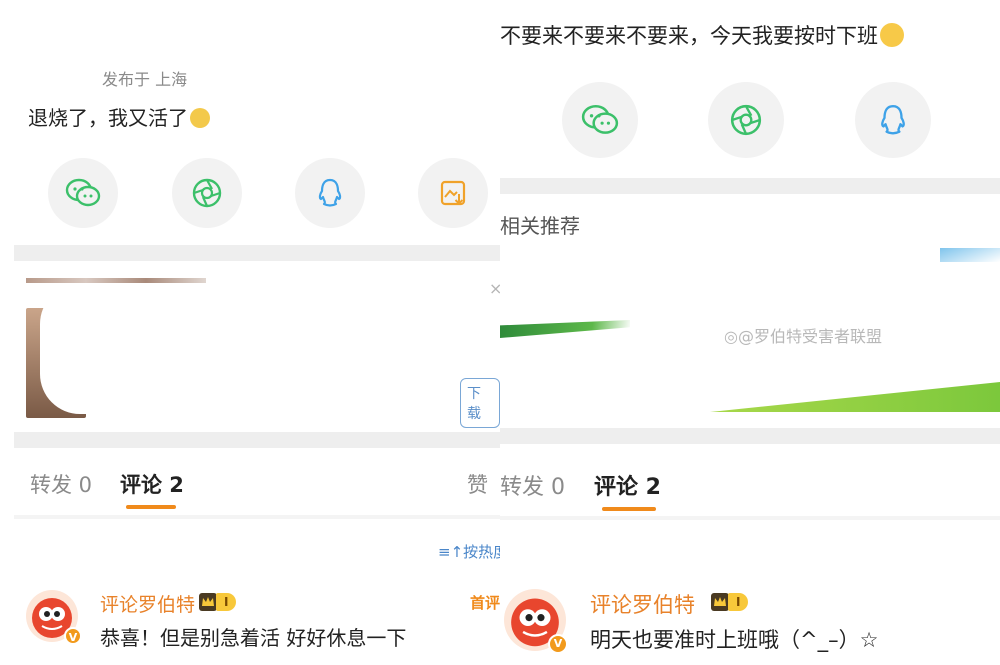 The width and height of the screenshot is (1000, 665). Describe the element at coordinates (565, 329) in the screenshot. I see `image-fragment-green` at that location.